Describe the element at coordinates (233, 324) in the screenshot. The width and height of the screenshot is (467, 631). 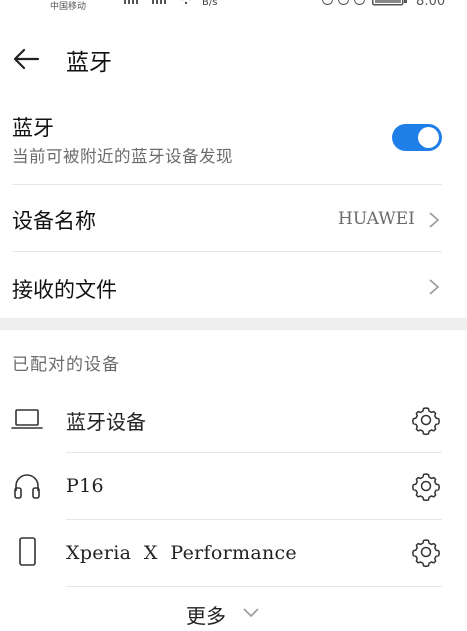
I see `section-separator` at that location.